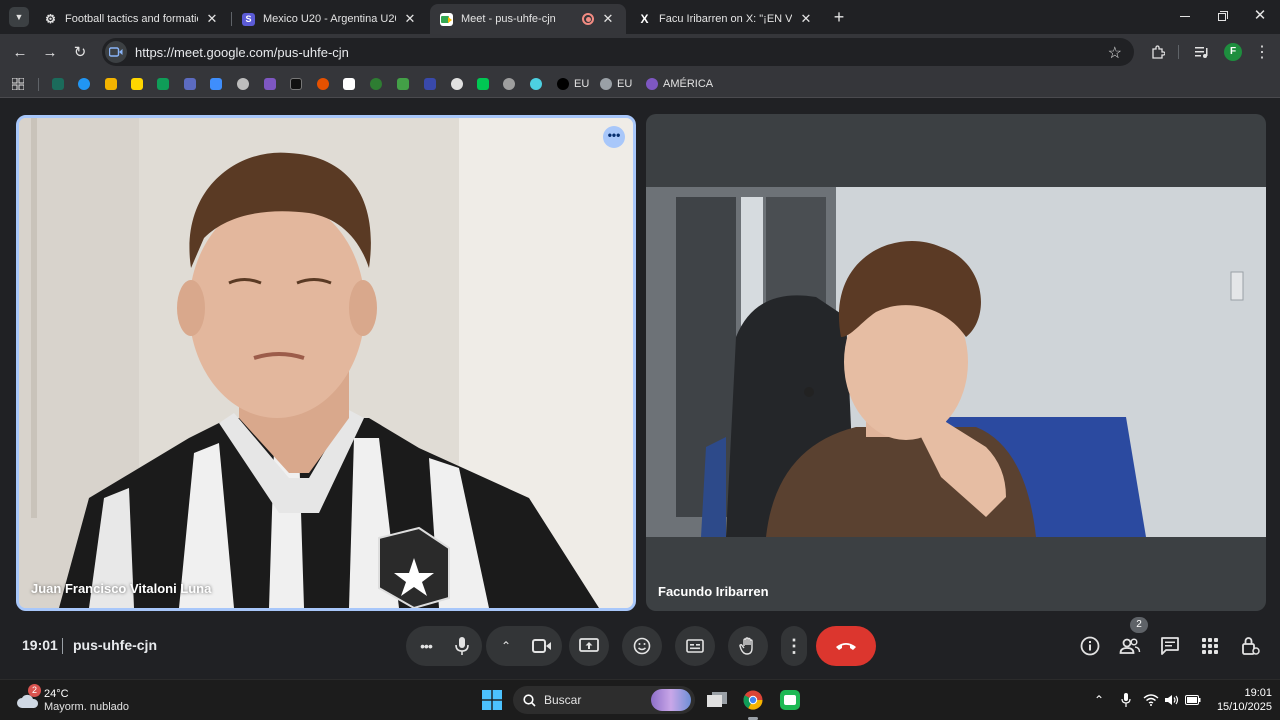 Image resolution: width=1280 pixels, height=720 pixels. Describe the element at coordinates (839, 17) in the screenshot. I see `new-tab-button: +` at that location.